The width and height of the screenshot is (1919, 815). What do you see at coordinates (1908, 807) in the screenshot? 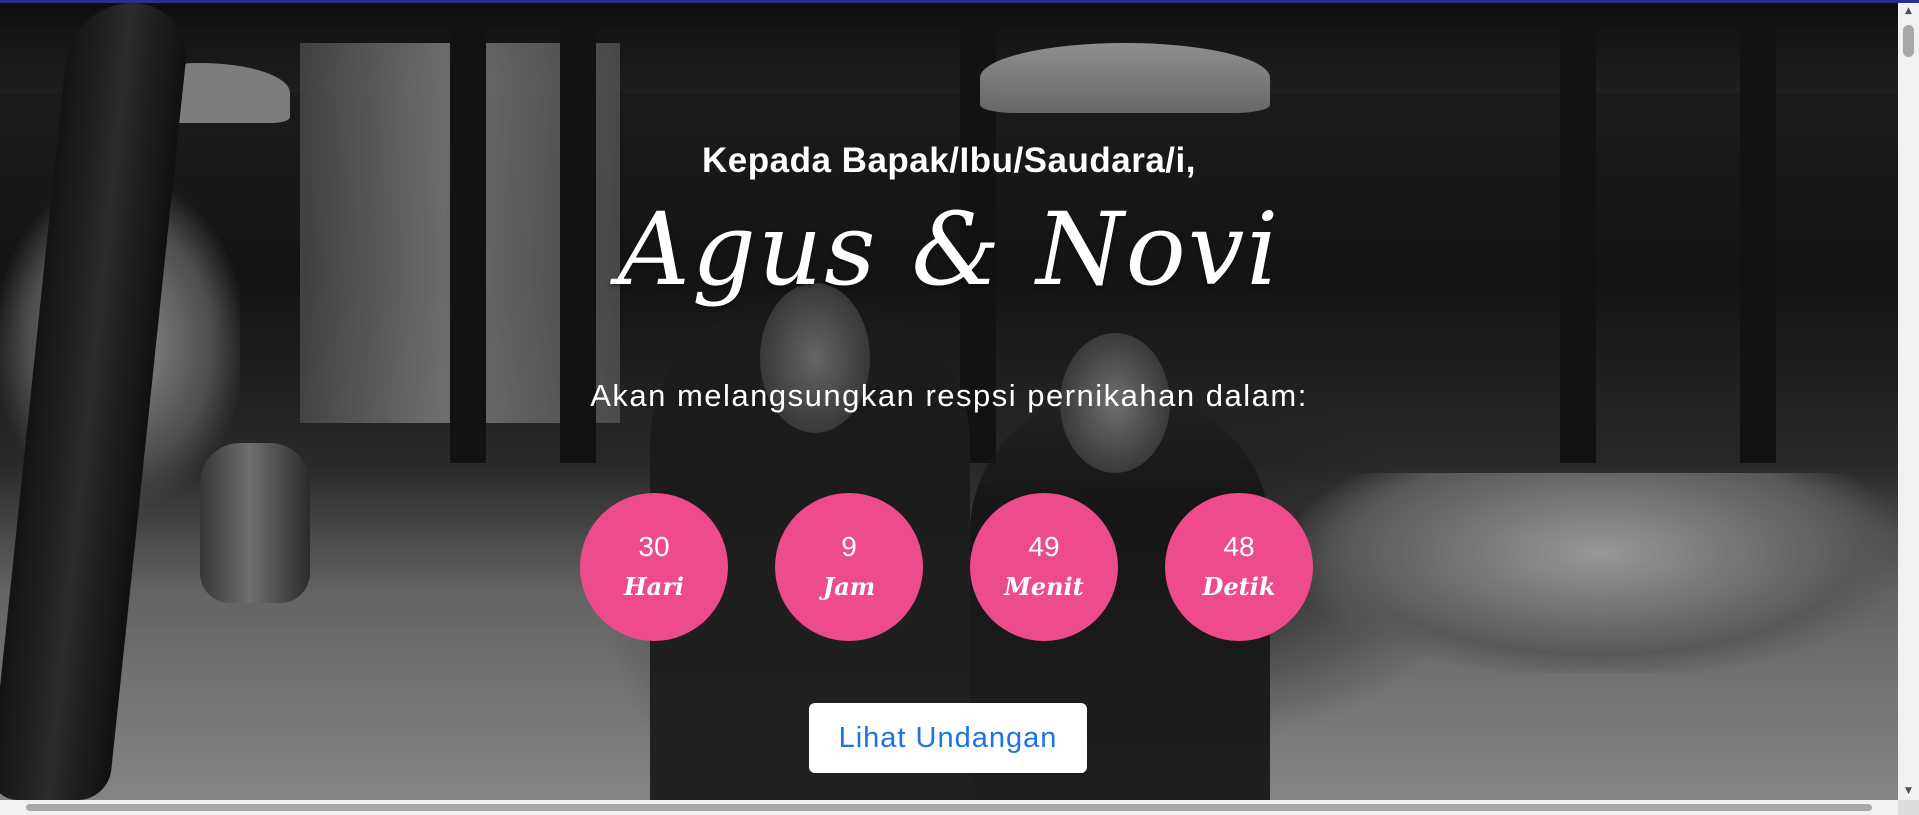
I see `scrollbar-corner` at bounding box center [1908, 807].